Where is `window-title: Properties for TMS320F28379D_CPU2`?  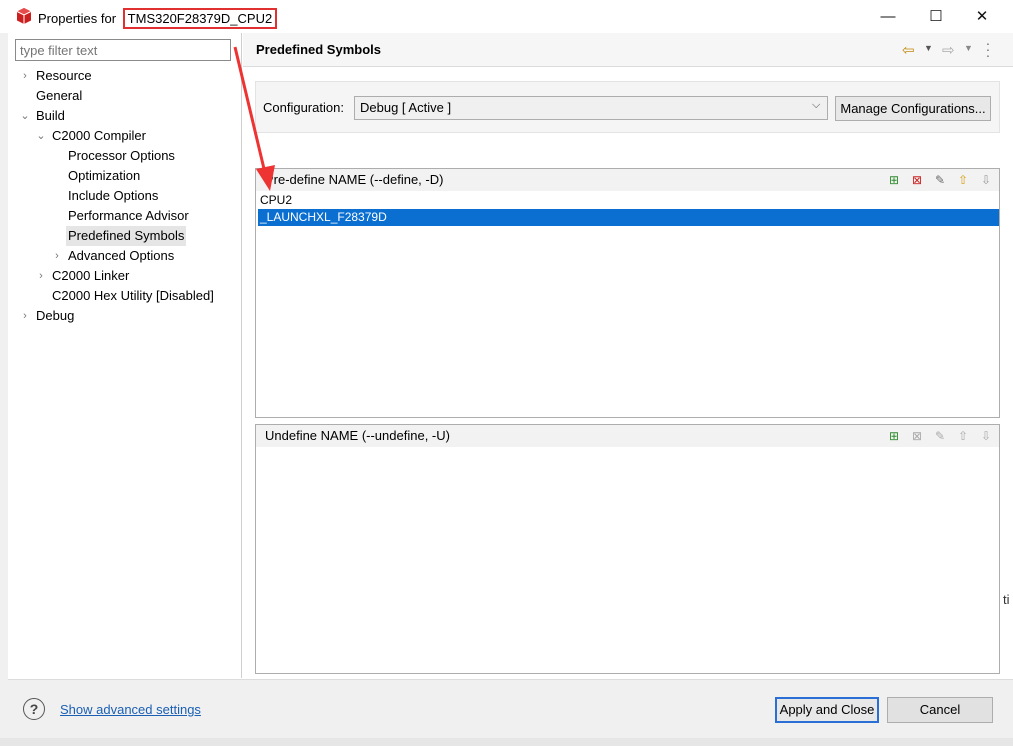
window-title: Properties for TMS320F28379D_CPU2 is located at coordinates (158, 18).